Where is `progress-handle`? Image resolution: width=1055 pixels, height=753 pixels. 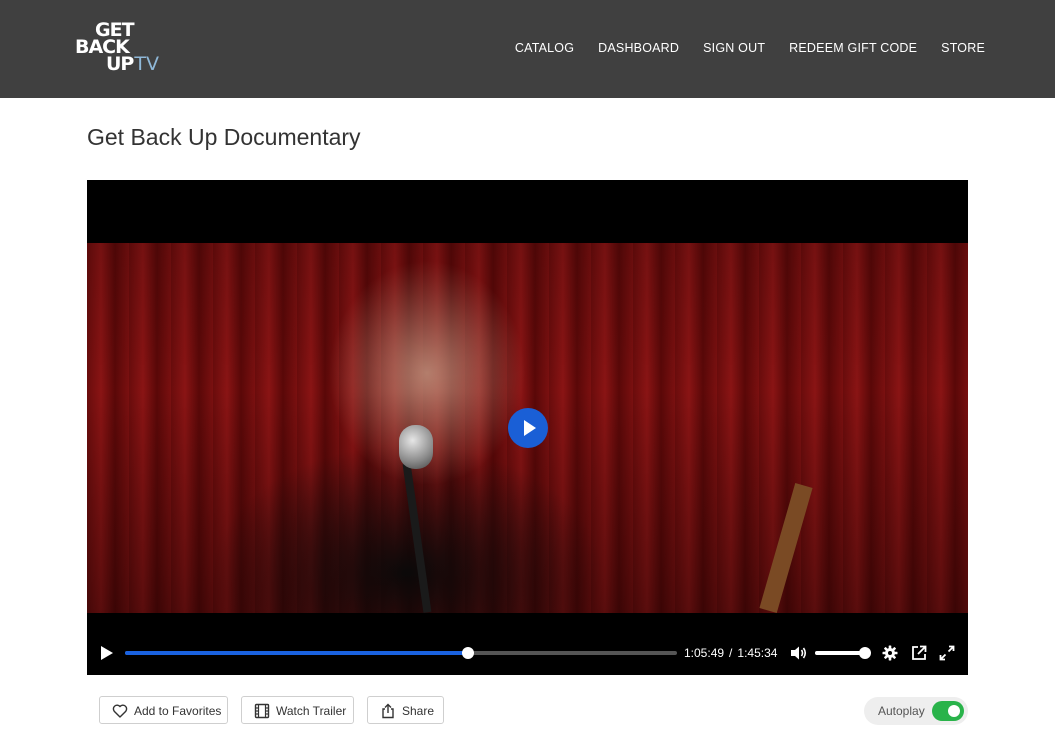
progress-handle is located at coordinates (468, 653).